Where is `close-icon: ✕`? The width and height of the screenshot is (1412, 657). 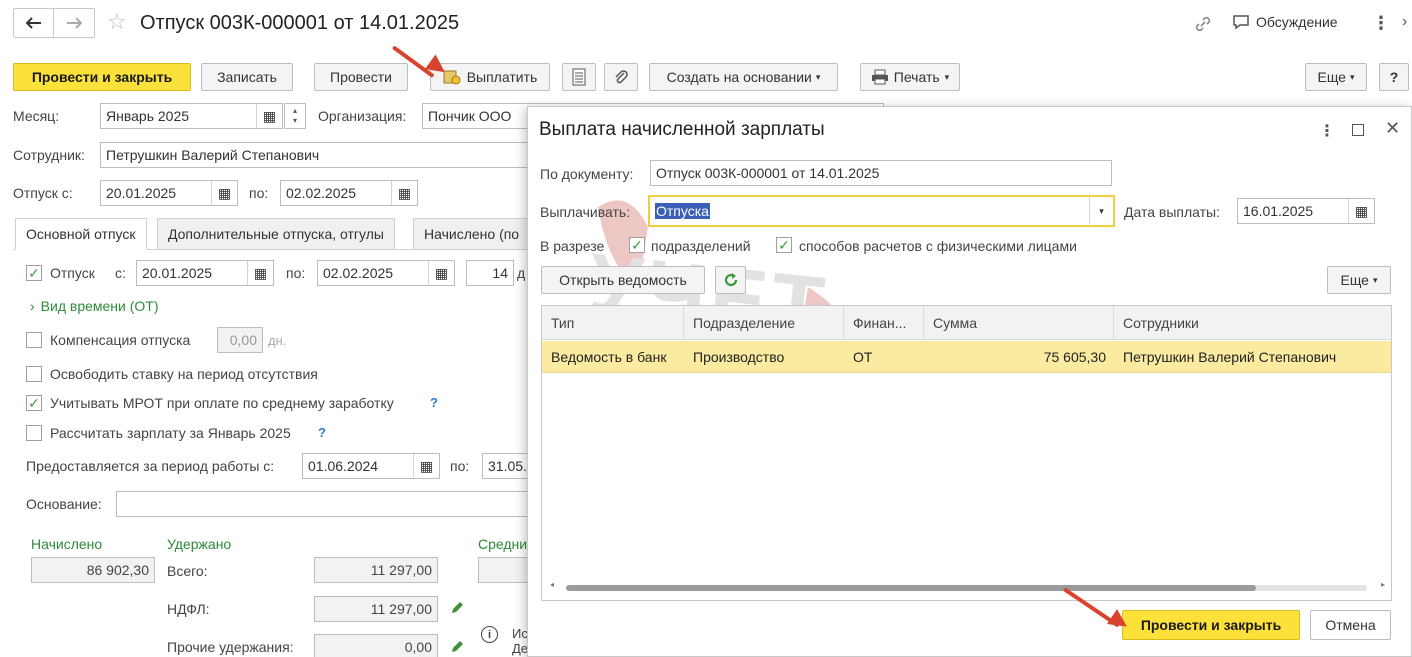 close-icon: ✕ is located at coordinates (1392, 128).